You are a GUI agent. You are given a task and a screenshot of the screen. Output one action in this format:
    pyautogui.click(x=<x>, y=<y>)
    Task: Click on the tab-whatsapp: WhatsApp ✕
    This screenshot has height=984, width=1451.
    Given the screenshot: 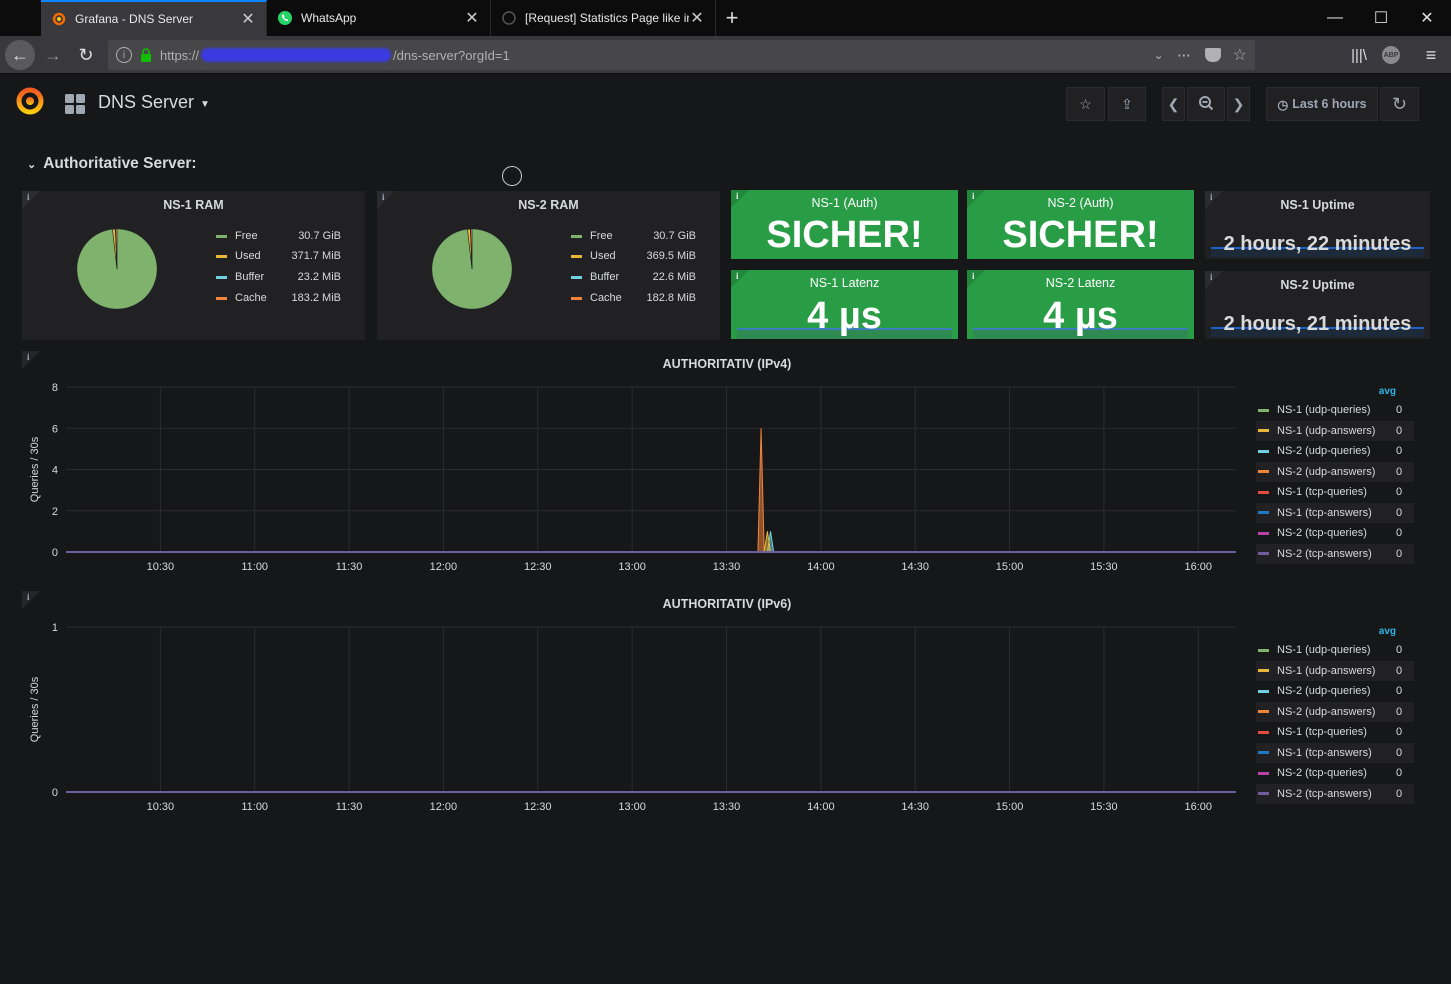 What is the action you would take?
    pyautogui.click(x=379, y=18)
    